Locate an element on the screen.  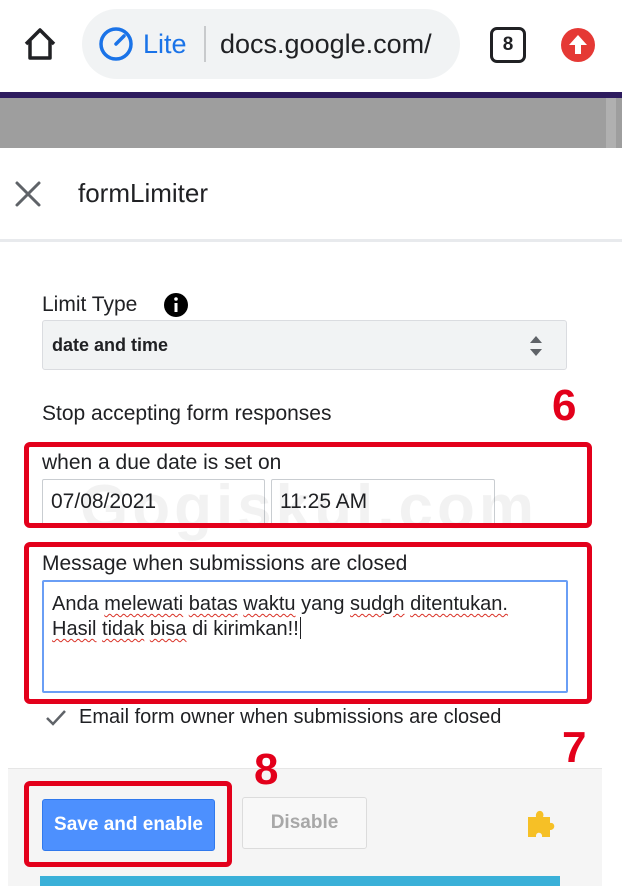
home-icon is located at coordinates (40, 44).